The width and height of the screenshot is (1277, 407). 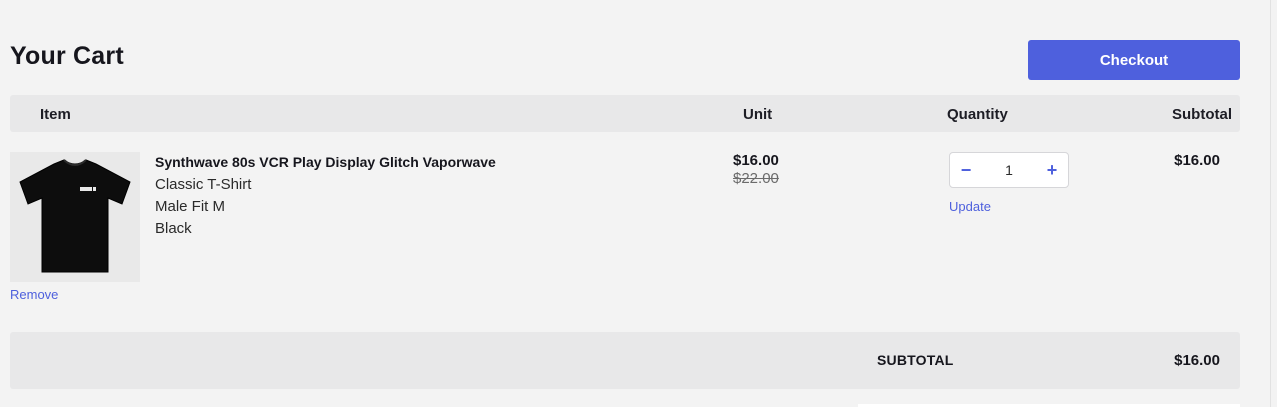 I want to click on column-header-subtotal: Subtotal, so click(x=1202, y=114).